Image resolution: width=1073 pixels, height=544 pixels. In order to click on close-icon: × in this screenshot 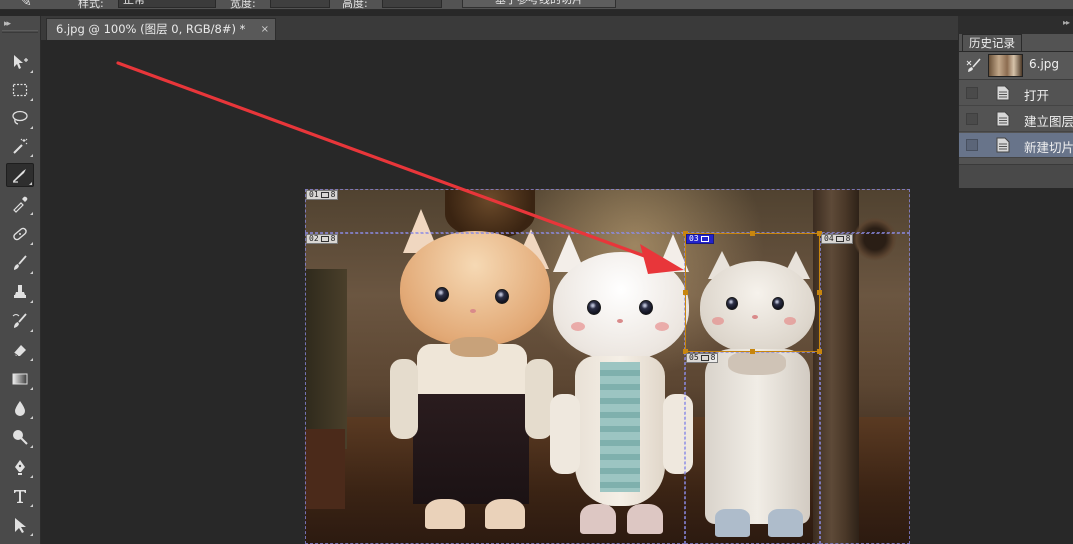, I will do `click(265, 29)`.